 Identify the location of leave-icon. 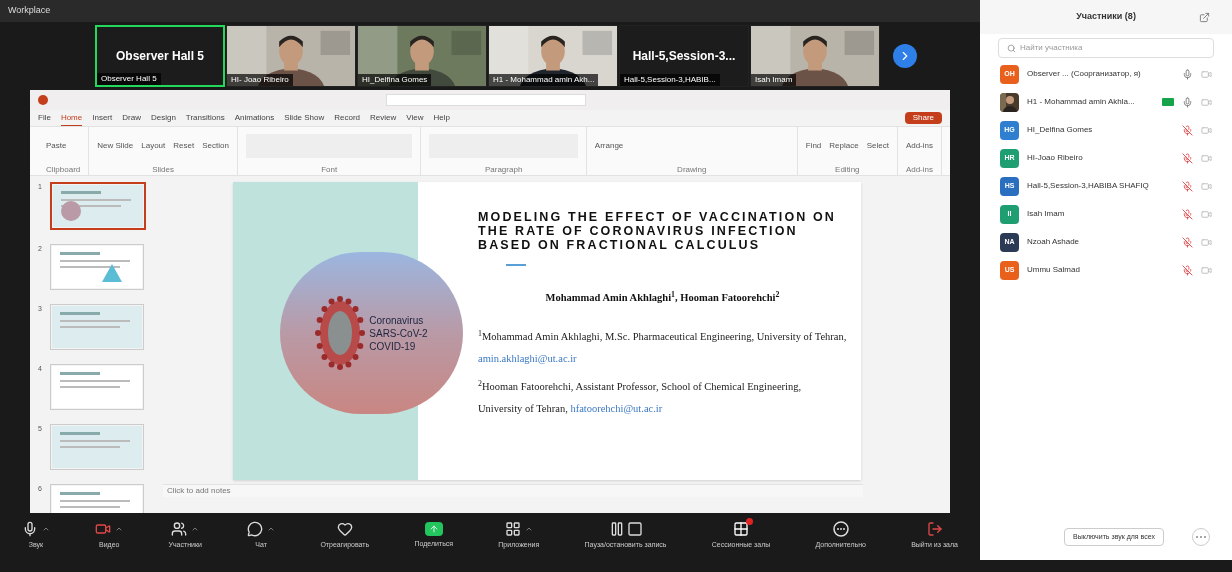
(934, 529).